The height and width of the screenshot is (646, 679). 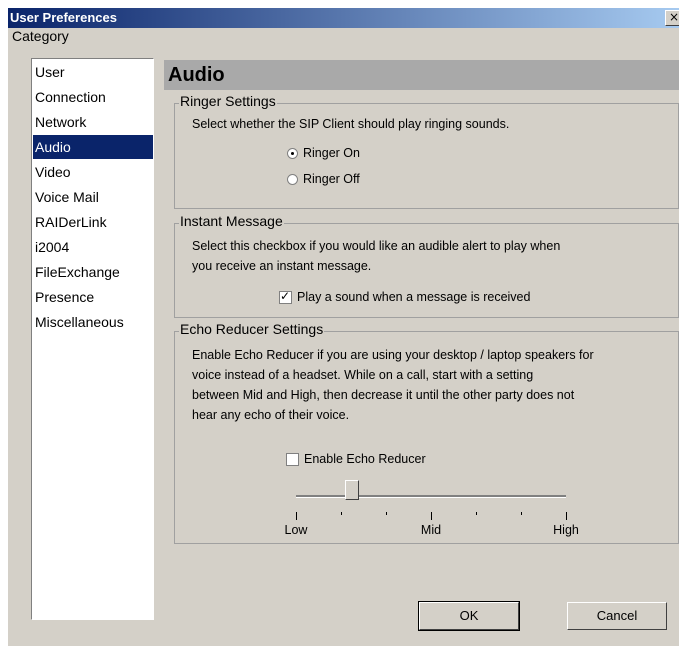 What do you see at coordinates (672, 18) in the screenshot?
I see `close-icon: ×` at bounding box center [672, 18].